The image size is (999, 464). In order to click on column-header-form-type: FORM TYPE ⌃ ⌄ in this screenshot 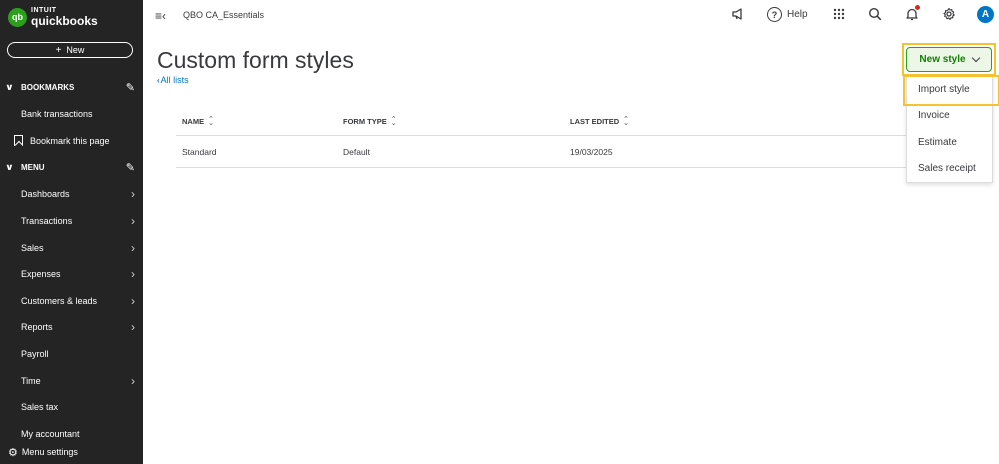, I will do `click(370, 121)`.